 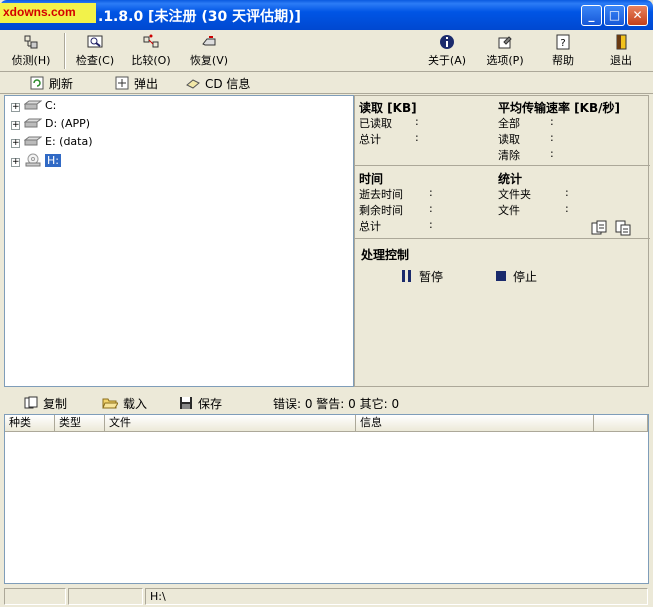 What do you see at coordinates (151, 51) in the screenshot?
I see `compare-button: 比较(O)` at bounding box center [151, 51].